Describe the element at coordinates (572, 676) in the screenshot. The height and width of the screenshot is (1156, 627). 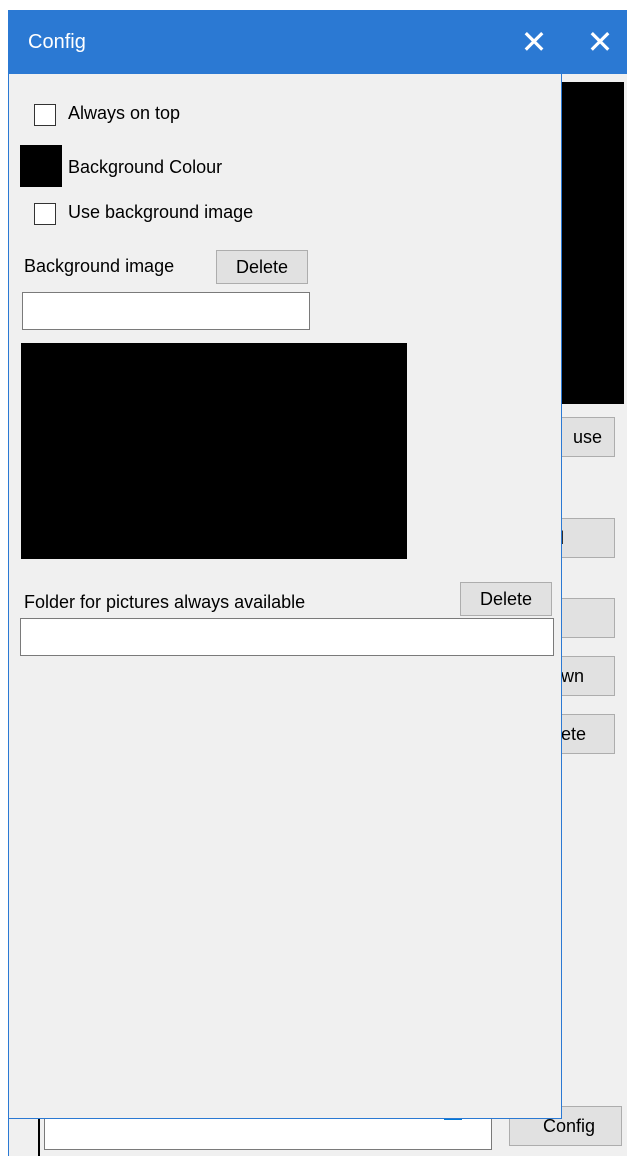
I see `move-down-button-label: wn` at that location.